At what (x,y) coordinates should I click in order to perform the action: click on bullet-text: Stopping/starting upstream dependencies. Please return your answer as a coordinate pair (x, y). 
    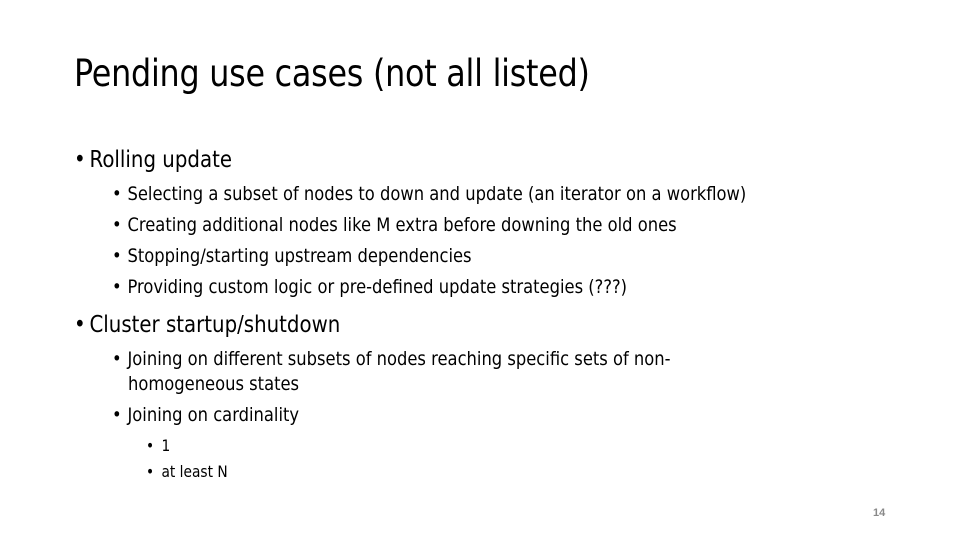
    Looking at the image, I should click on (299, 256).